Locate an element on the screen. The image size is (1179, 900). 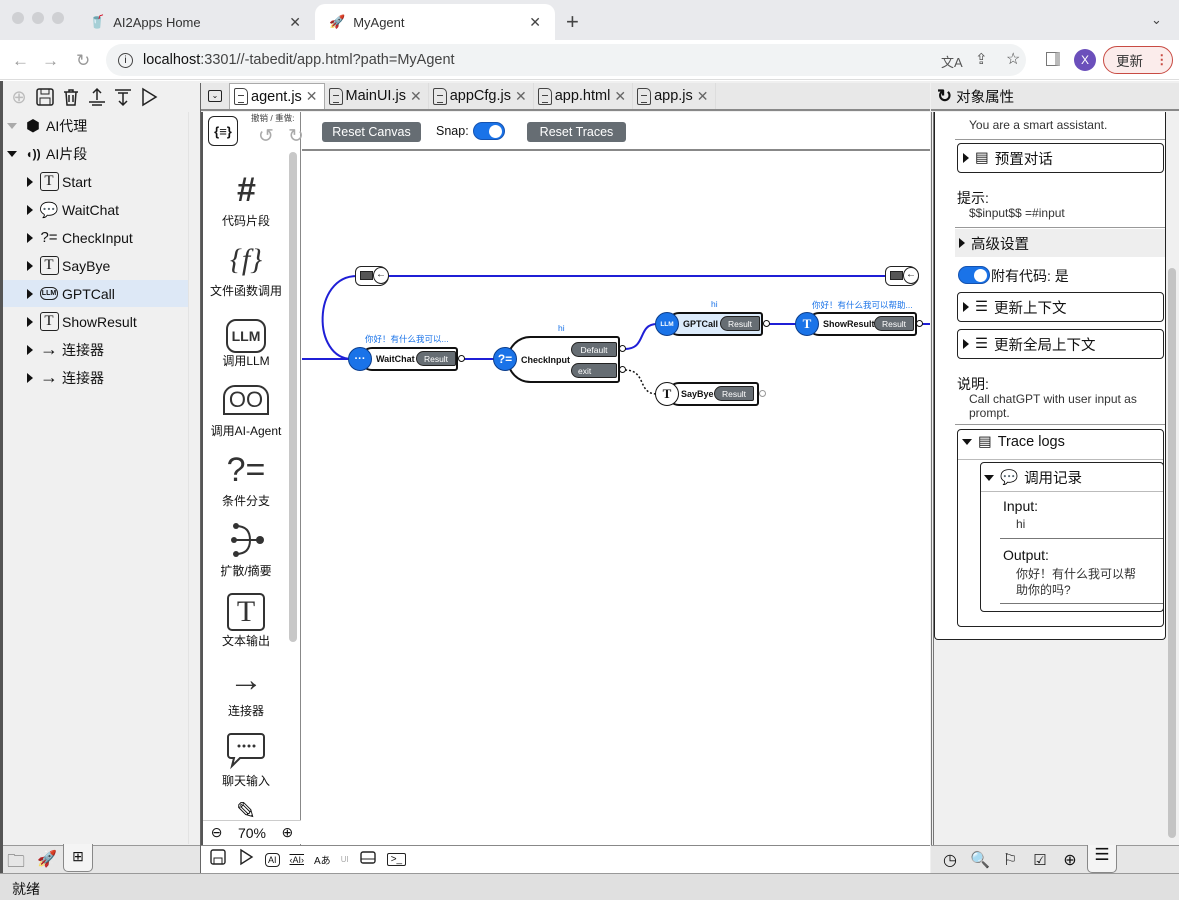
new-tab-button: + is located at coordinates (572, 22).